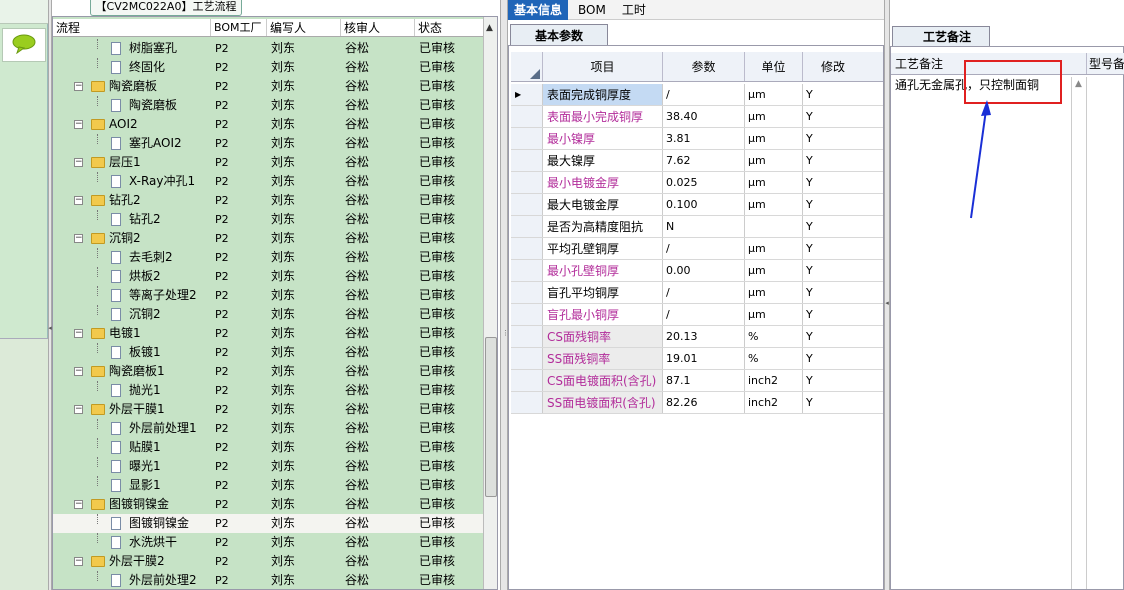  Describe the element at coordinates (132, 371) in the screenshot. I see `tree-node: − 陶瓷磨板1` at that location.